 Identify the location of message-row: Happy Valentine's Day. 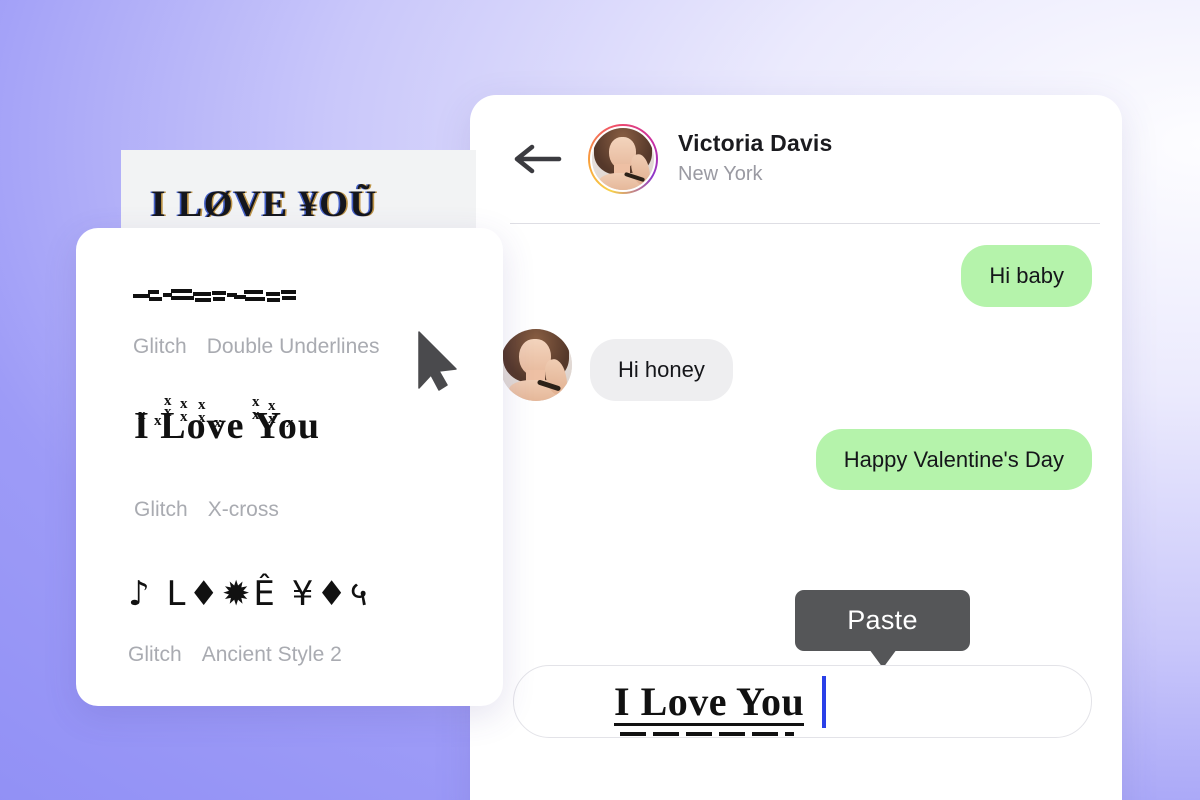
(796, 459).